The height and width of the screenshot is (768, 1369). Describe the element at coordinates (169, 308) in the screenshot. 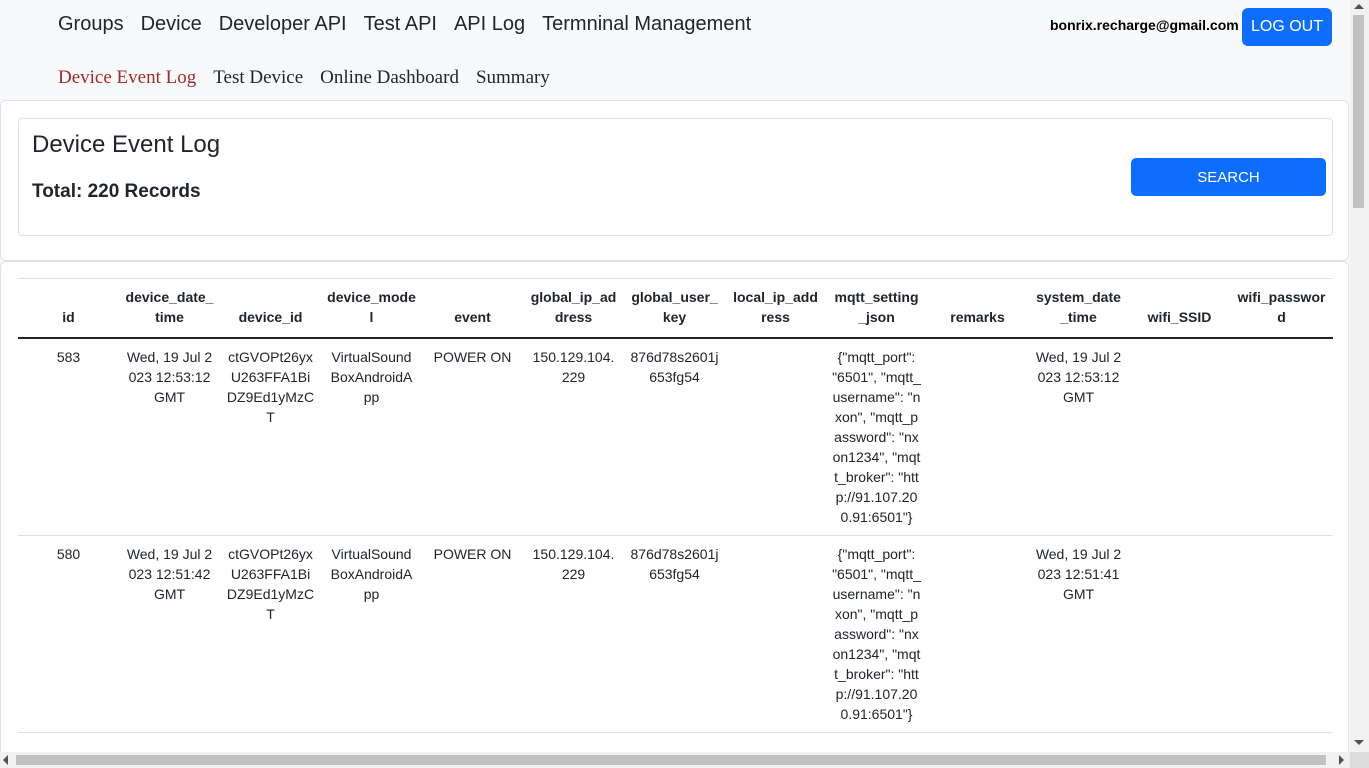

I see `column-header: device_date_time` at that location.